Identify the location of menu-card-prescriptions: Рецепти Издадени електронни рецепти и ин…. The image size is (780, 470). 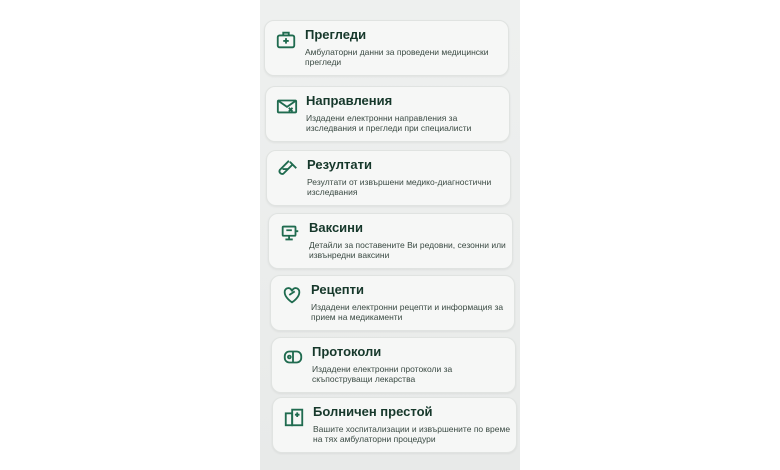
(392, 303).